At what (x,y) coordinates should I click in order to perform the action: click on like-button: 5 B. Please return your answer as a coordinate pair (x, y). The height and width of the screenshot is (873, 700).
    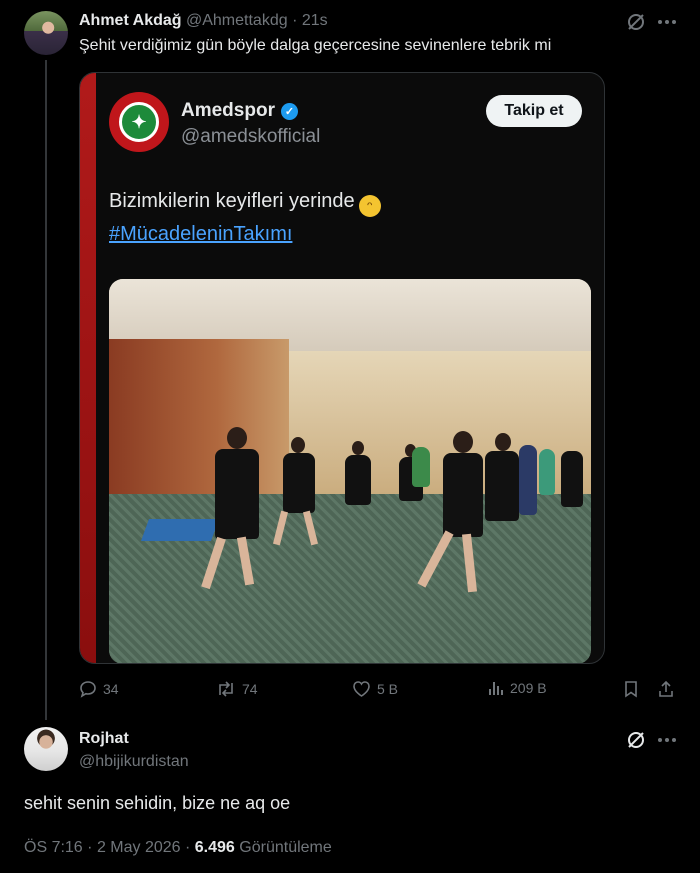
    Looking at the image, I should click on (375, 689).